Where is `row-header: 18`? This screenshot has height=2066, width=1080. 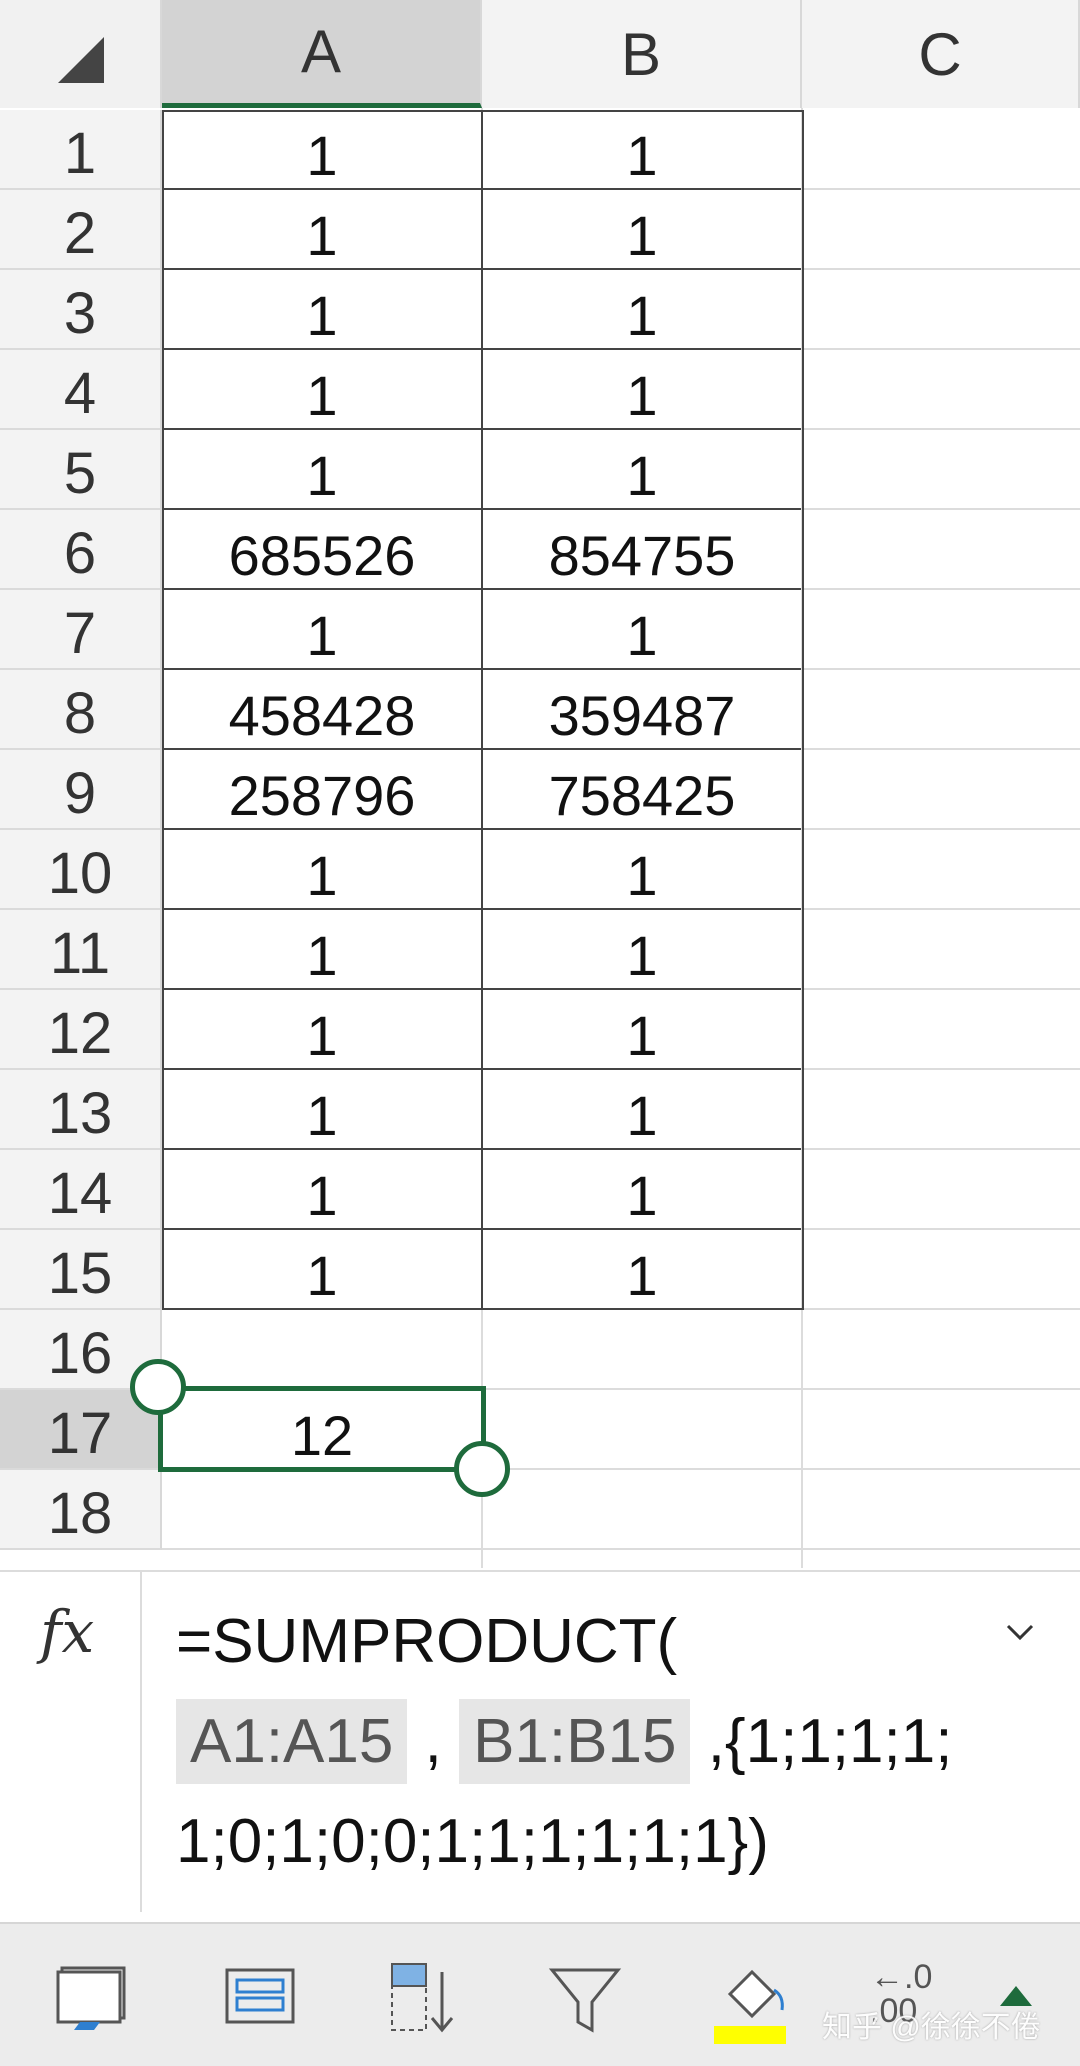
row-header: 18 is located at coordinates (81, 1510).